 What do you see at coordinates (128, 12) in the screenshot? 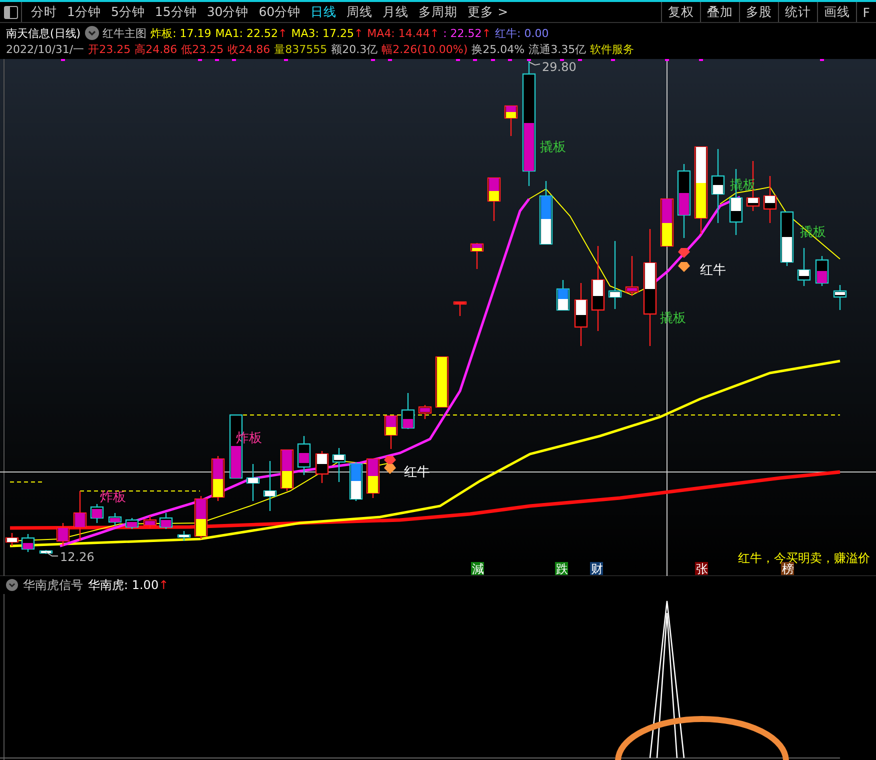
I see `period-tab: 5分钟` at bounding box center [128, 12].